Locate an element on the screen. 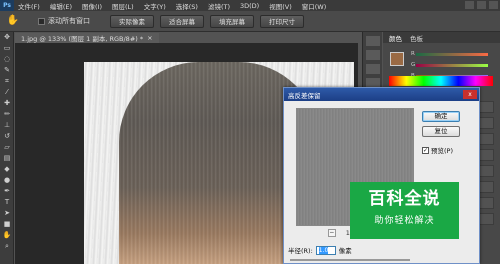  close-tab-icon: × is located at coordinates (149, 38).